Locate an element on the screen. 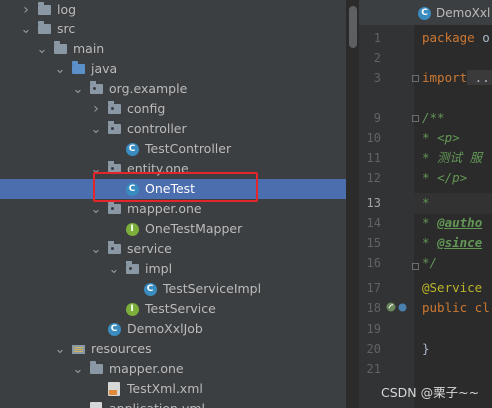  tree-item: ⌄ src is located at coordinates (173, 29).